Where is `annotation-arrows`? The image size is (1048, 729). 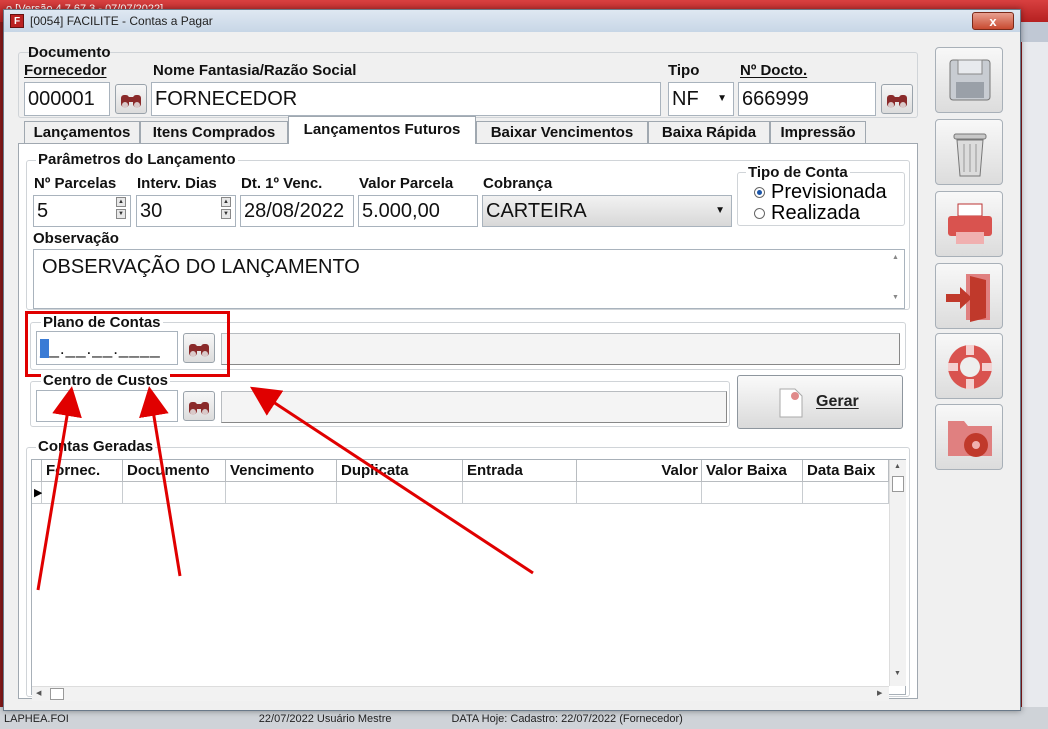 annotation-arrows is located at coordinates (285, 488).